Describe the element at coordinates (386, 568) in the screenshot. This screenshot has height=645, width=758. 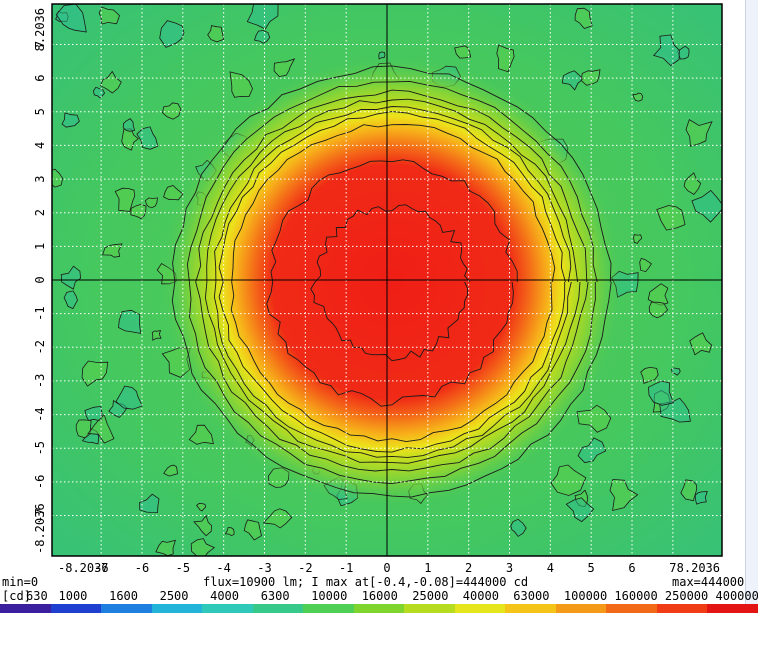
I see `x-tick-label: 0` at that location.